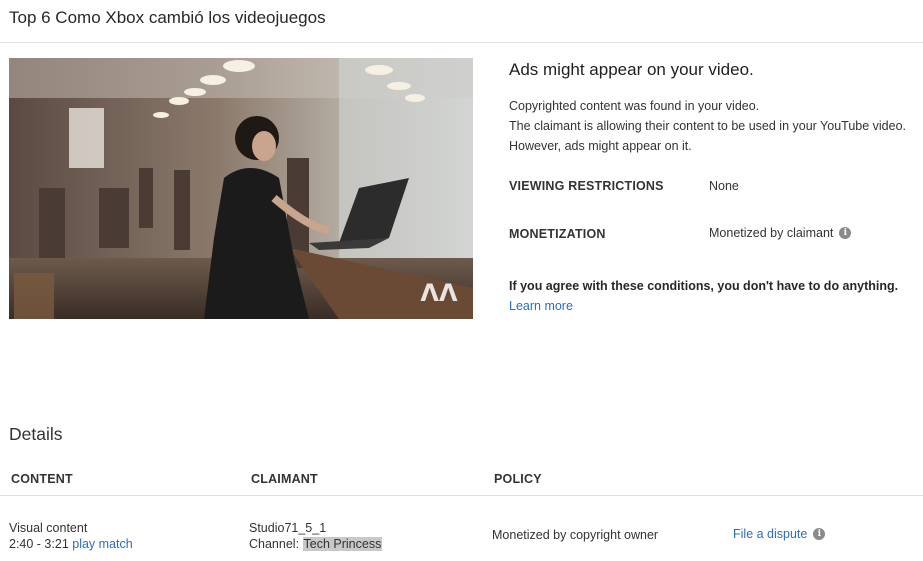 This screenshot has height=561, width=923. I want to click on content-type: Visual content, so click(48, 528).